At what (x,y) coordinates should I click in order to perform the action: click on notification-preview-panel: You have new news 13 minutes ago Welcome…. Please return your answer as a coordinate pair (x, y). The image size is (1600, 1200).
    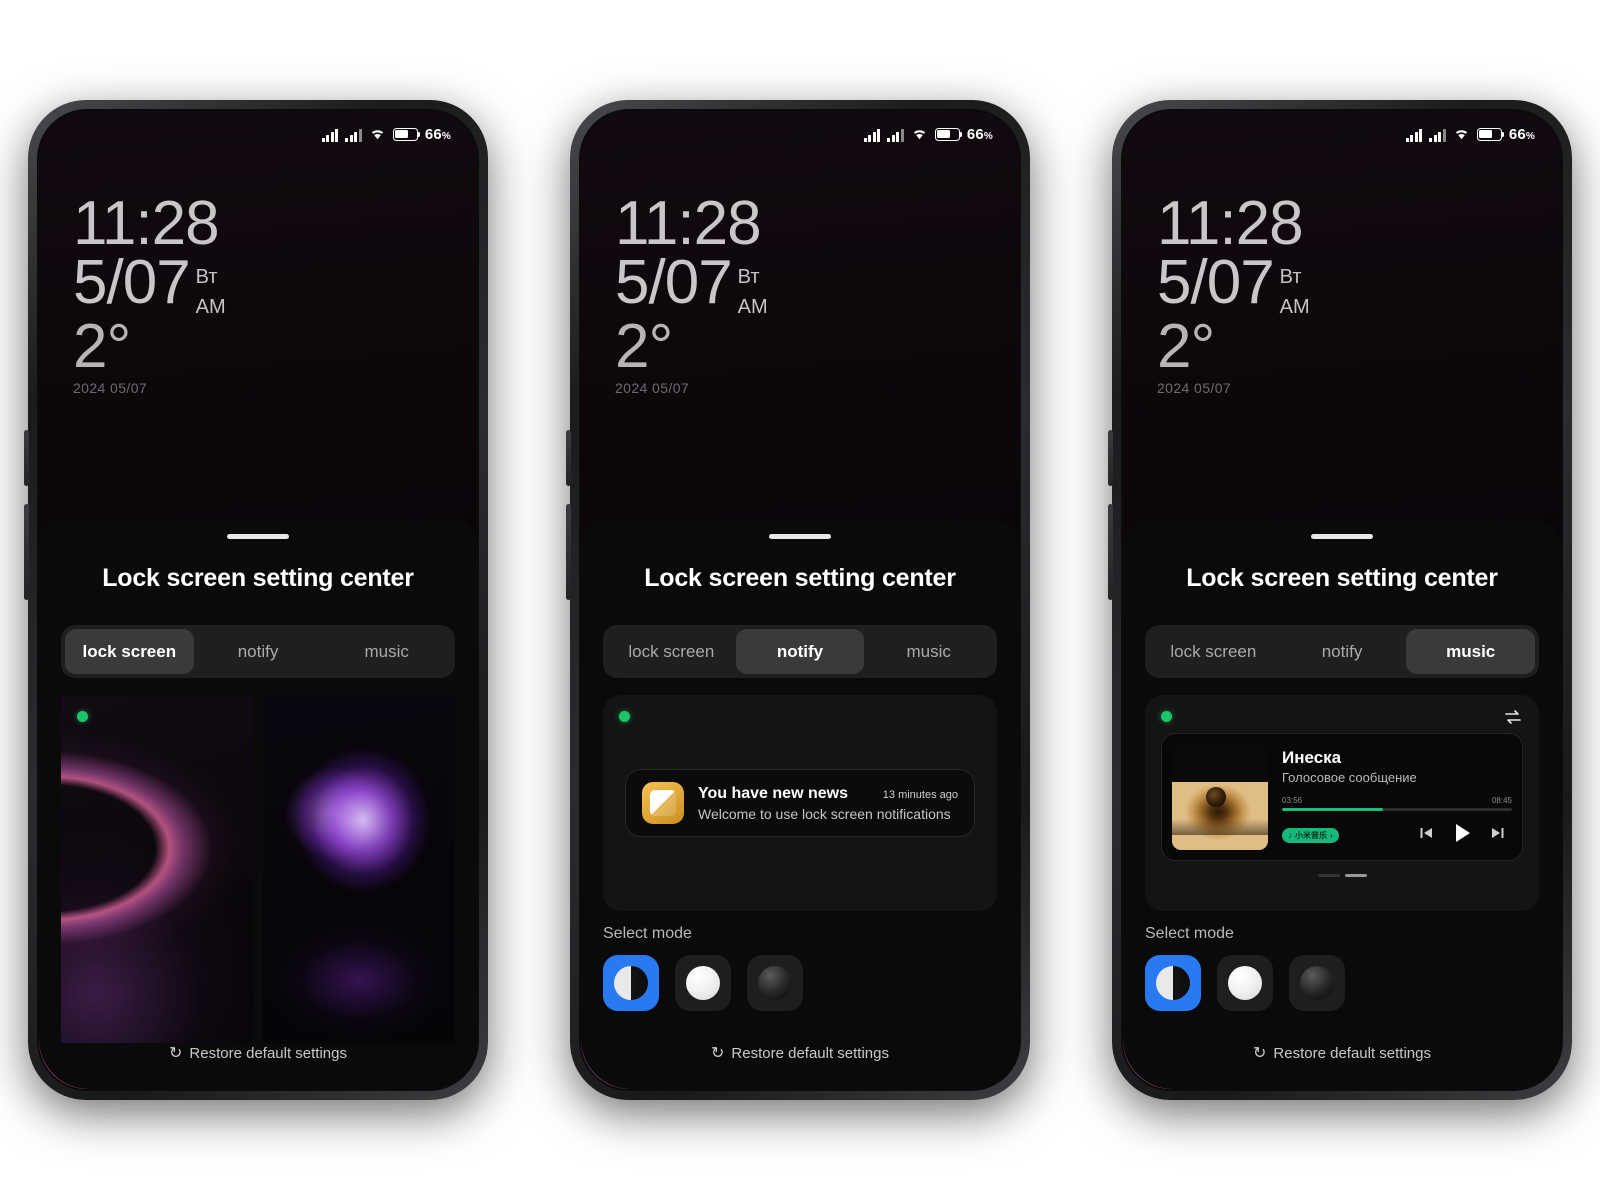
    Looking at the image, I should click on (800, 803).